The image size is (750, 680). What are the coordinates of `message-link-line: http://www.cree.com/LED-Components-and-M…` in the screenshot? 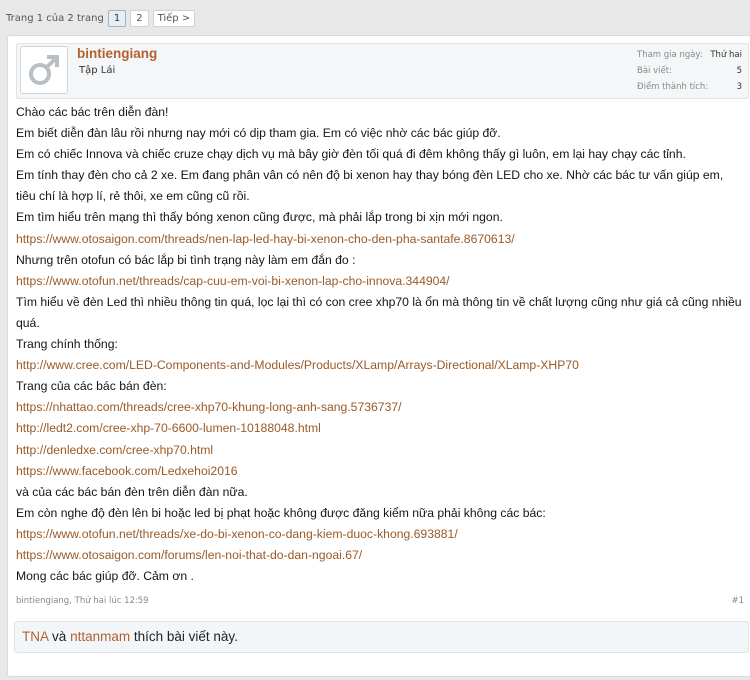 It's located at (380, 365).